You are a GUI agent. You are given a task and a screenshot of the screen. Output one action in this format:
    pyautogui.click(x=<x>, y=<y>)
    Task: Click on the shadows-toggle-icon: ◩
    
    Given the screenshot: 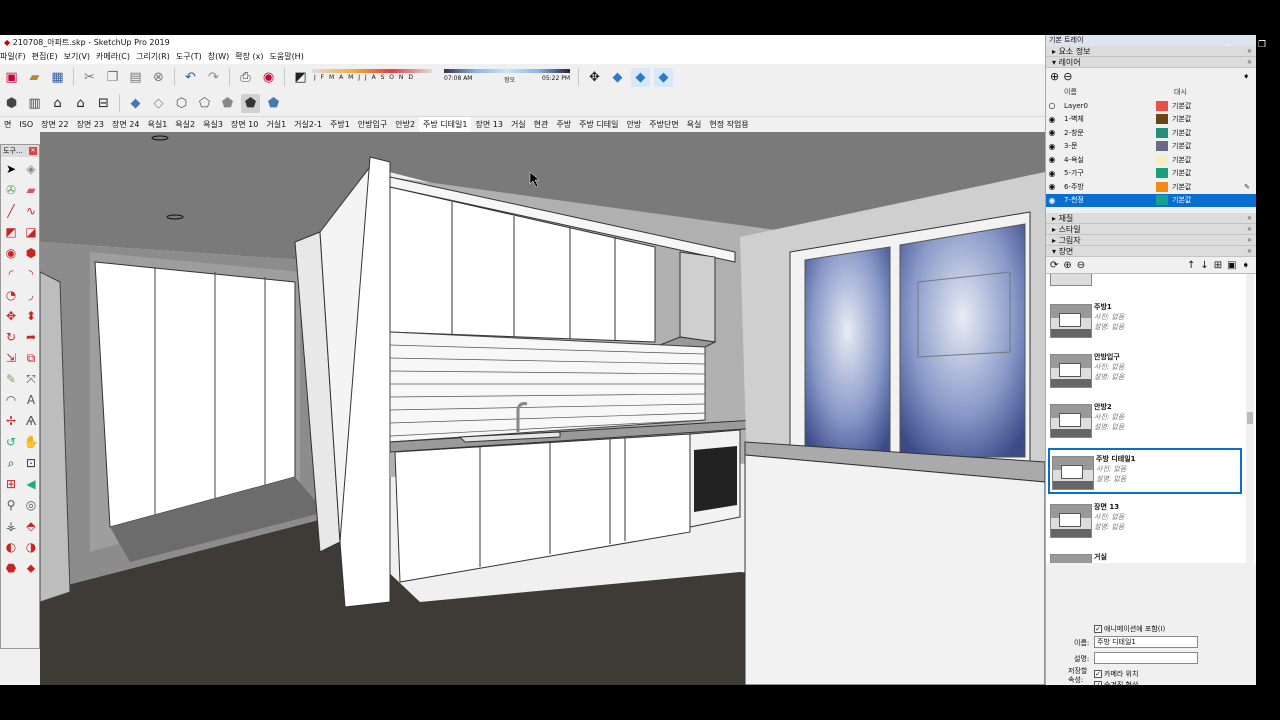 What is the action you would take?
    pyautogui.click(x=300, y=77)
    